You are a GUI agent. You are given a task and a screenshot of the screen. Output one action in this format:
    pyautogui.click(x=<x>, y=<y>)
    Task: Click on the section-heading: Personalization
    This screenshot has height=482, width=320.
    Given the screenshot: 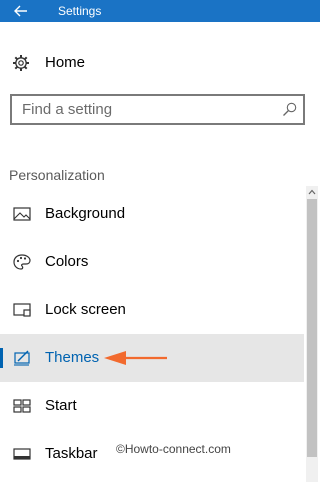 What is the action you would take?
    pyautogui.click(x=57, y=175)
    